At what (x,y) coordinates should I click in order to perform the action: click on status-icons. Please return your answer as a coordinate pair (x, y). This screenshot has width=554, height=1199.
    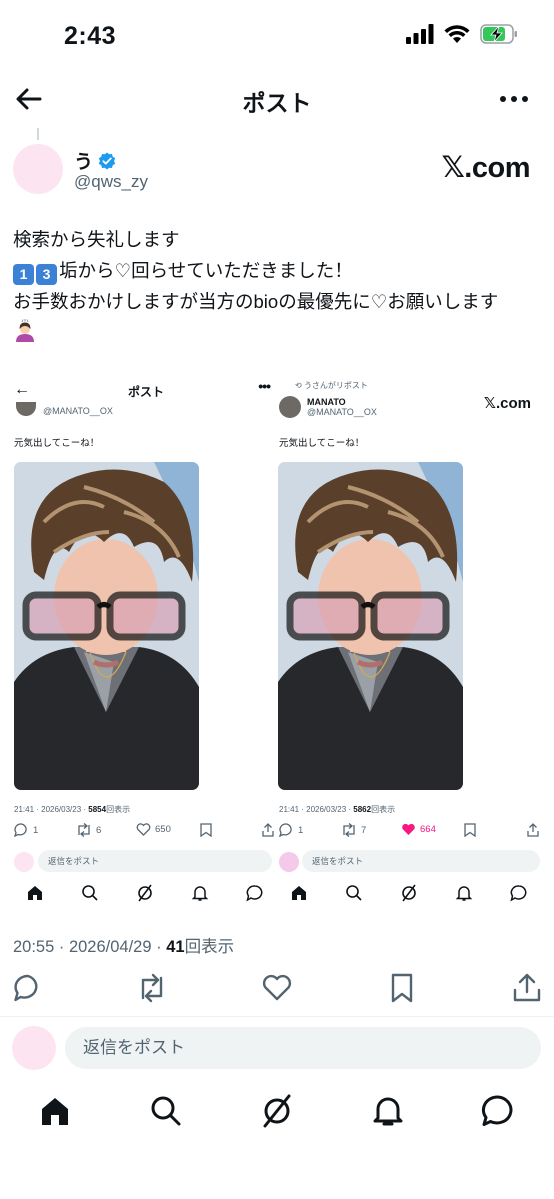
    Looking at the image, I should click on (462, 34).